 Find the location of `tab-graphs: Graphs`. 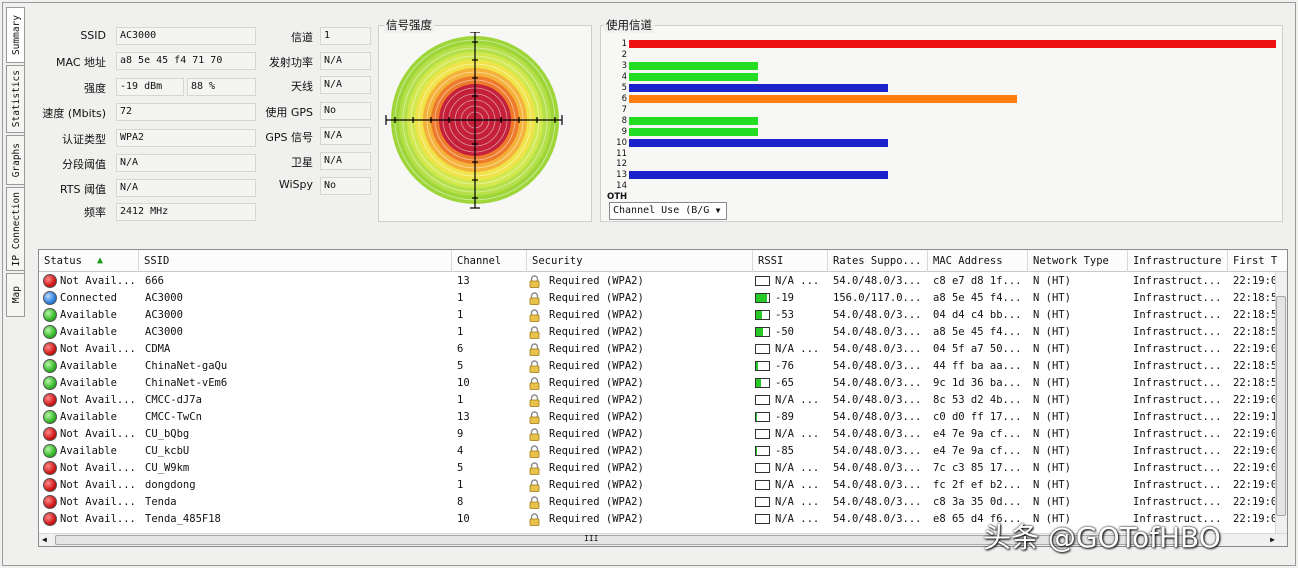

tab-graphs: Graphs is located at coordinates (15, 160).